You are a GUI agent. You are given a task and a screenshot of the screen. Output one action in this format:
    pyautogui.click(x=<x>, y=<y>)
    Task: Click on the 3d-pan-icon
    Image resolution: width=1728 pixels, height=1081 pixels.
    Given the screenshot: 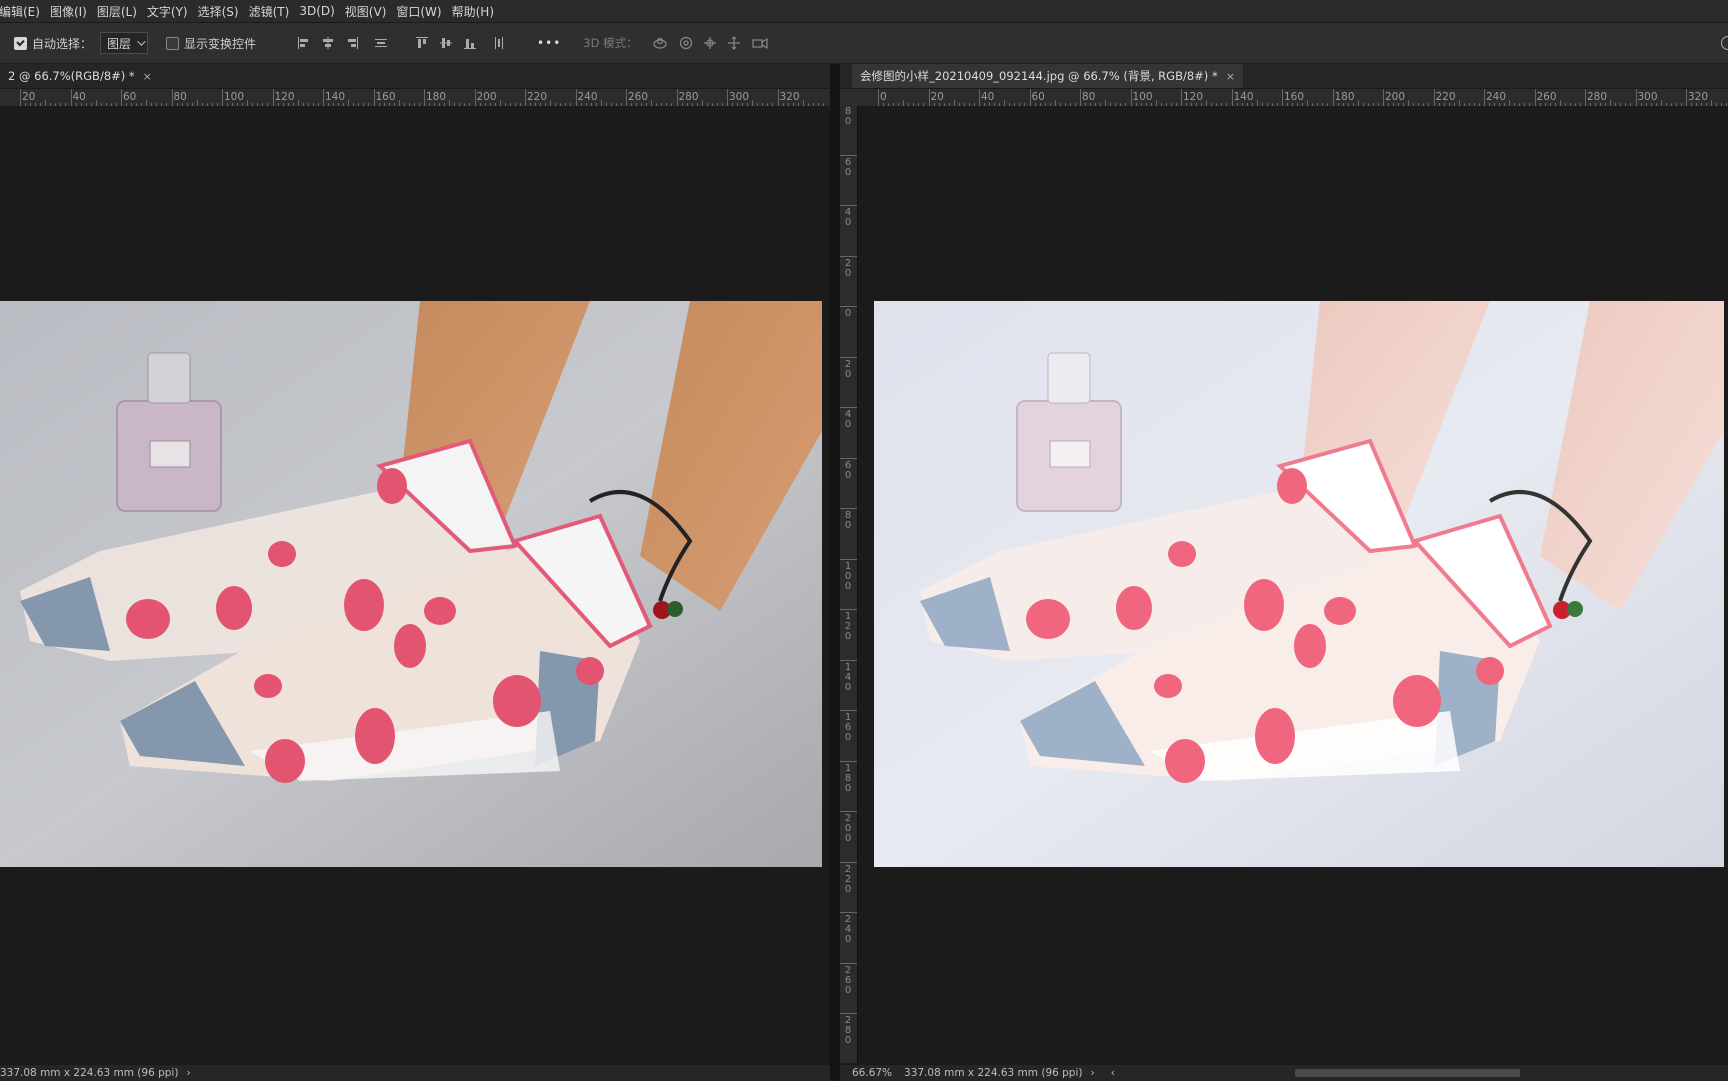 What is the action you would take?
    pyautogui.click(x=710, y=43)
    